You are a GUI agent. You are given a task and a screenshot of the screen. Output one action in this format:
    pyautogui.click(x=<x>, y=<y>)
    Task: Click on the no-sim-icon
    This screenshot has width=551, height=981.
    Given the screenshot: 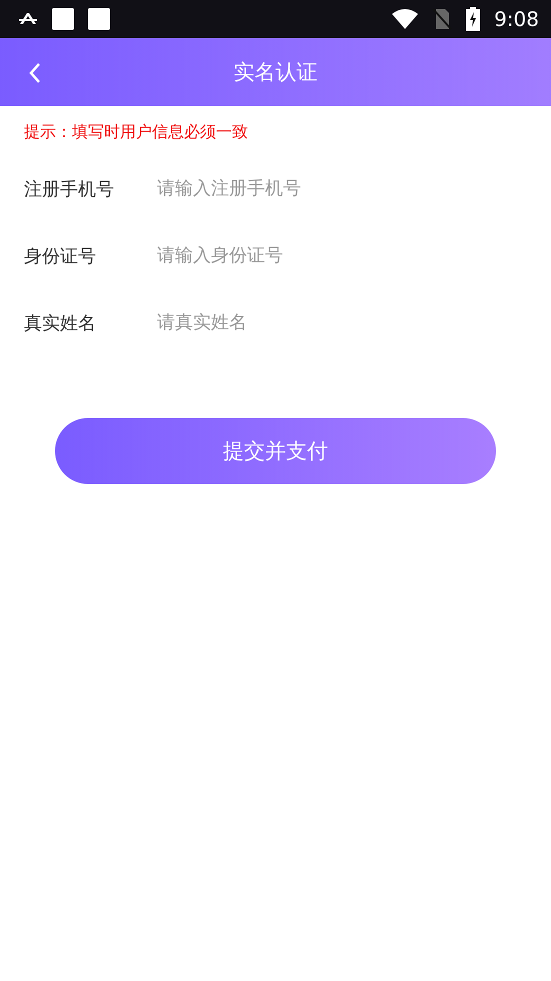 What is the action you would take?
    pyautogui.click(x=442, y=19)
    